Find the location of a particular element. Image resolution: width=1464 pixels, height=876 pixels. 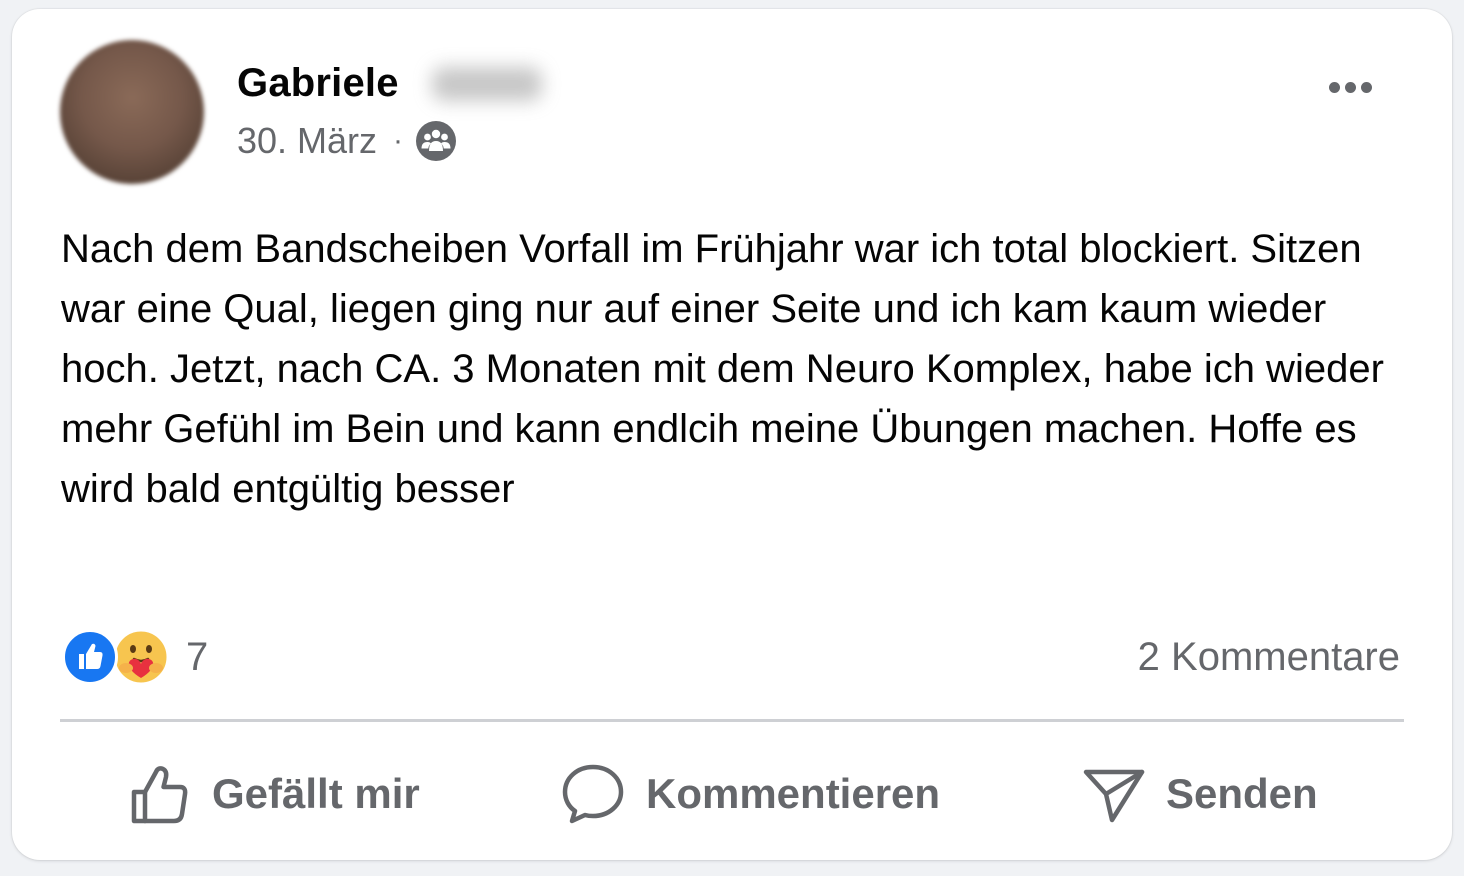

like-icon is located at coordinates (90, 657).